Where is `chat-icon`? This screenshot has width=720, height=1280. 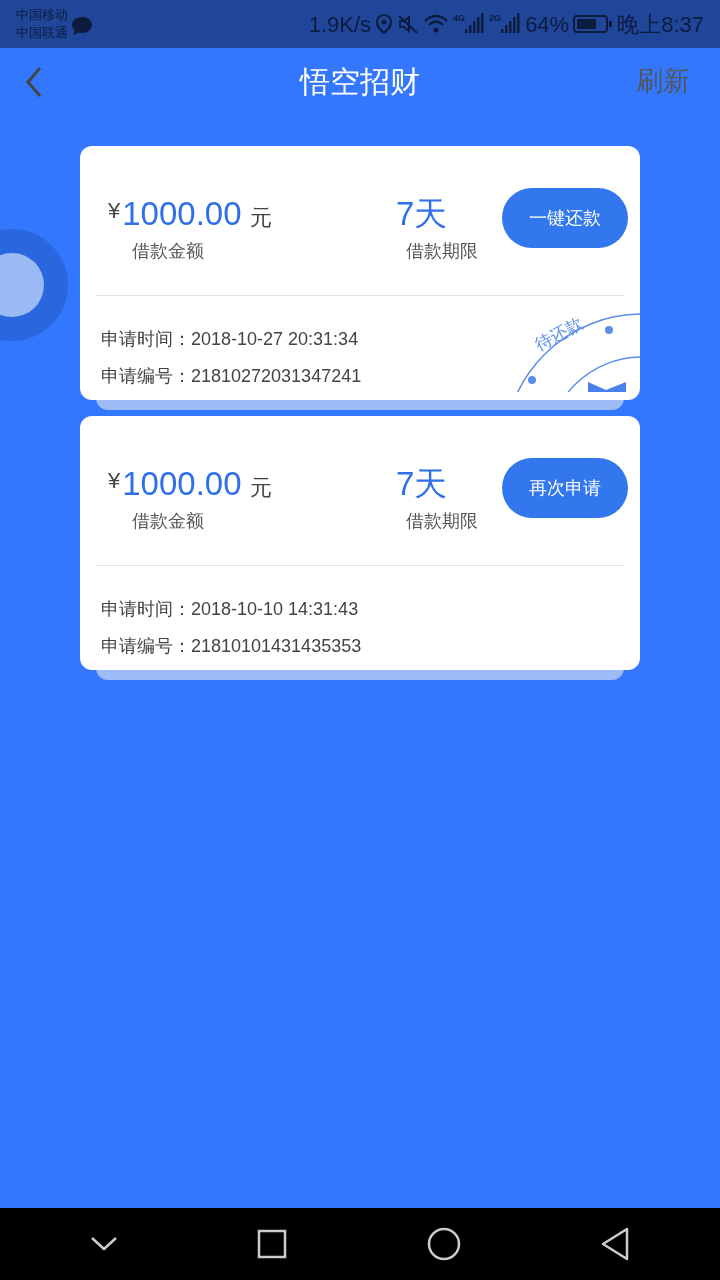 chat-icon is located at coordinates (82, 26).